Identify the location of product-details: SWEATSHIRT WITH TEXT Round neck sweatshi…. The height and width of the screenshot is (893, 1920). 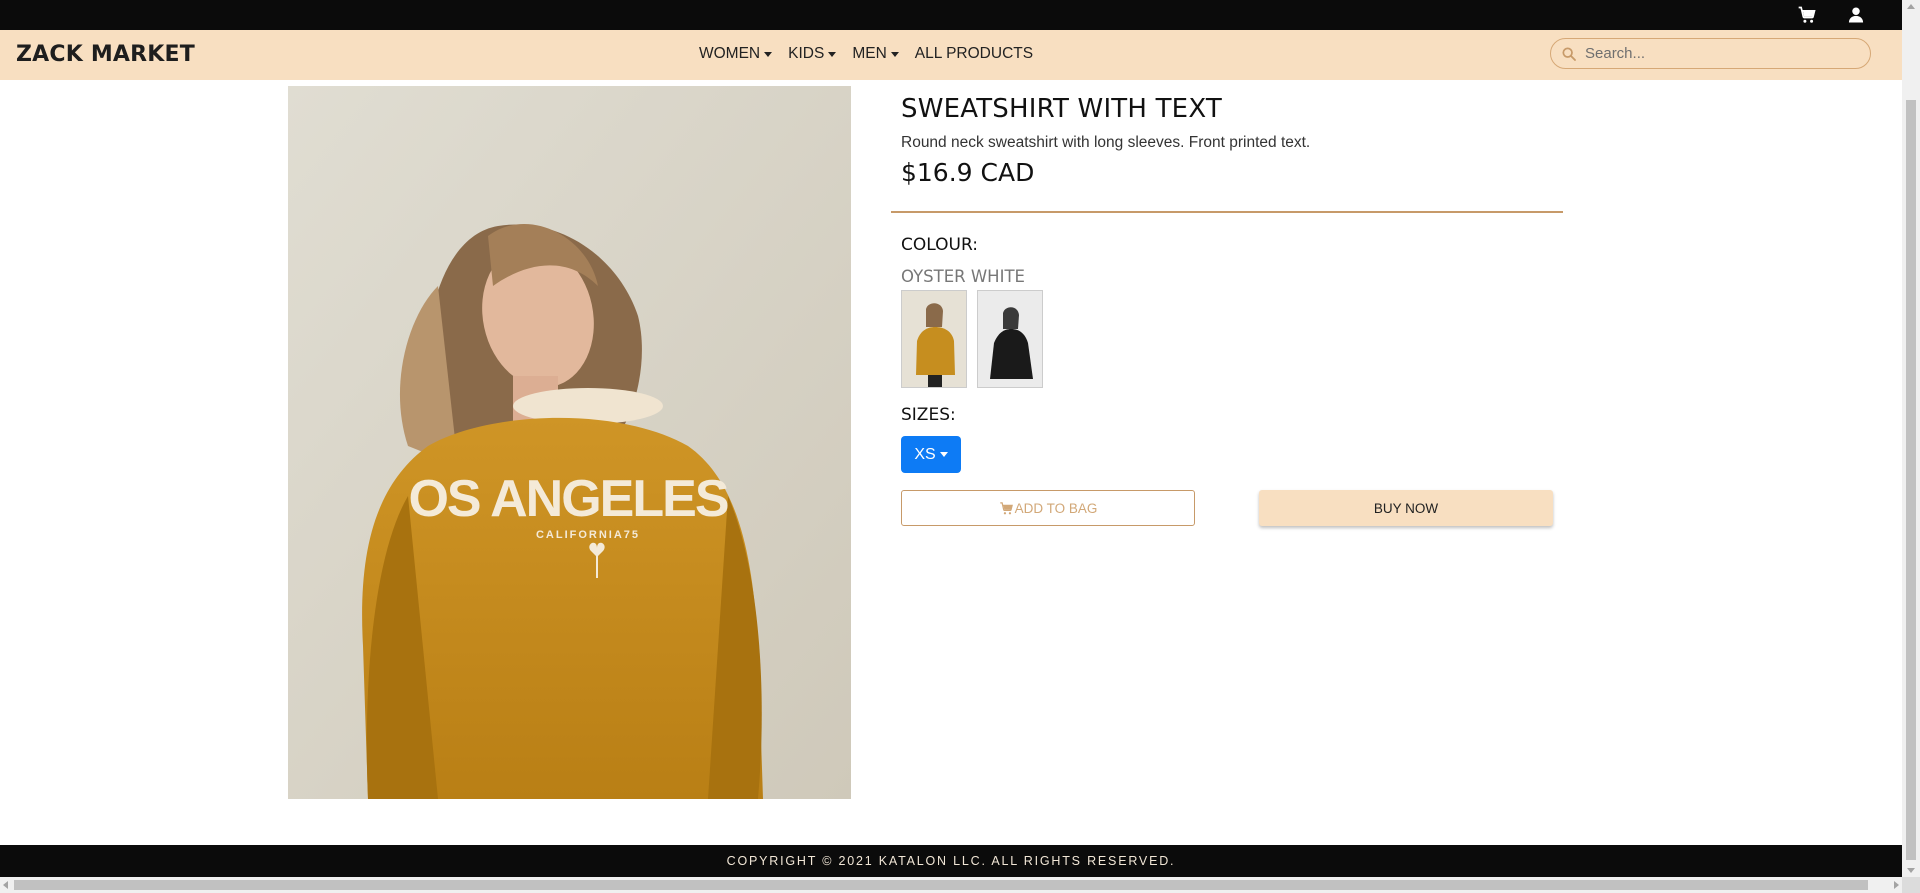
(1241, 140).